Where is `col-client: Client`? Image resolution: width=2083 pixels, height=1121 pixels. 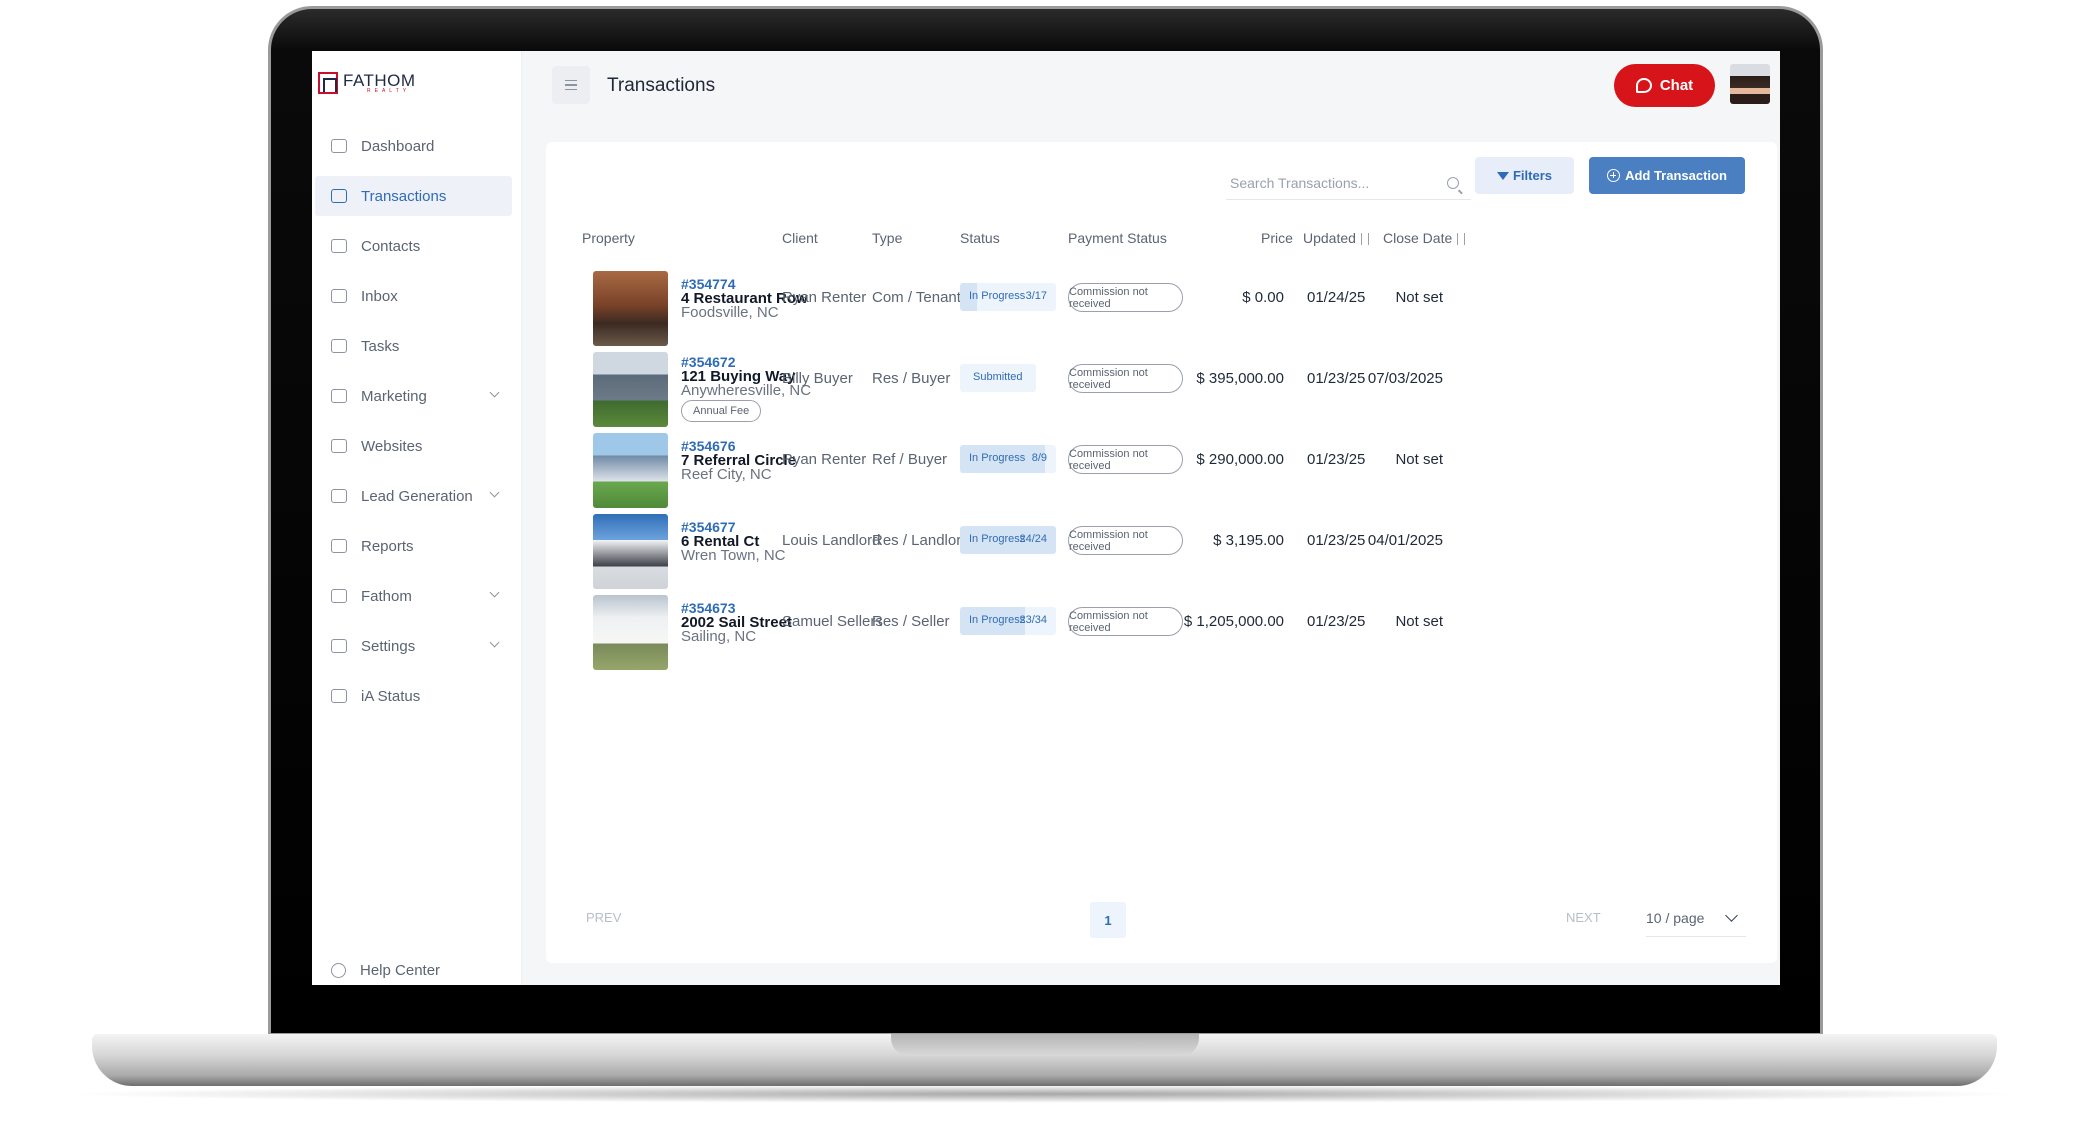
col-client: Client is located at coordinates (800, 238).